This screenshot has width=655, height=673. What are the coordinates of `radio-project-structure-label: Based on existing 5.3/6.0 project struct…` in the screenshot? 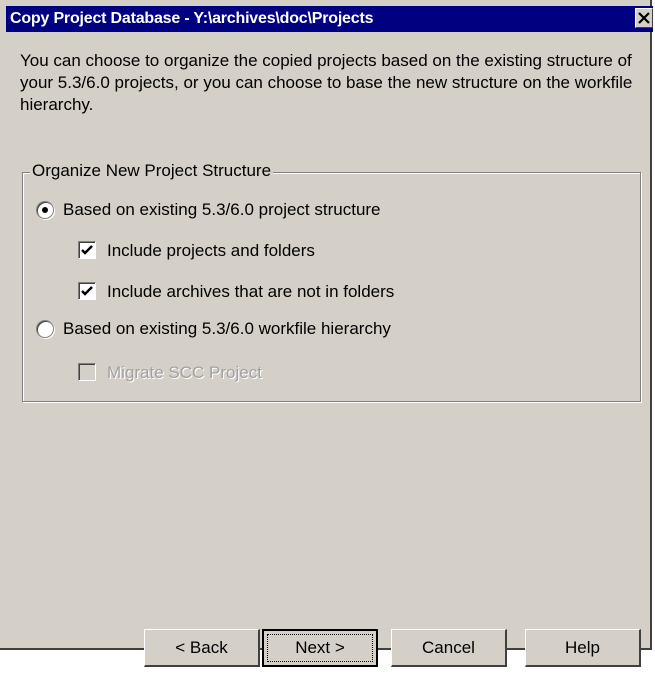 It's located at (222, 209).